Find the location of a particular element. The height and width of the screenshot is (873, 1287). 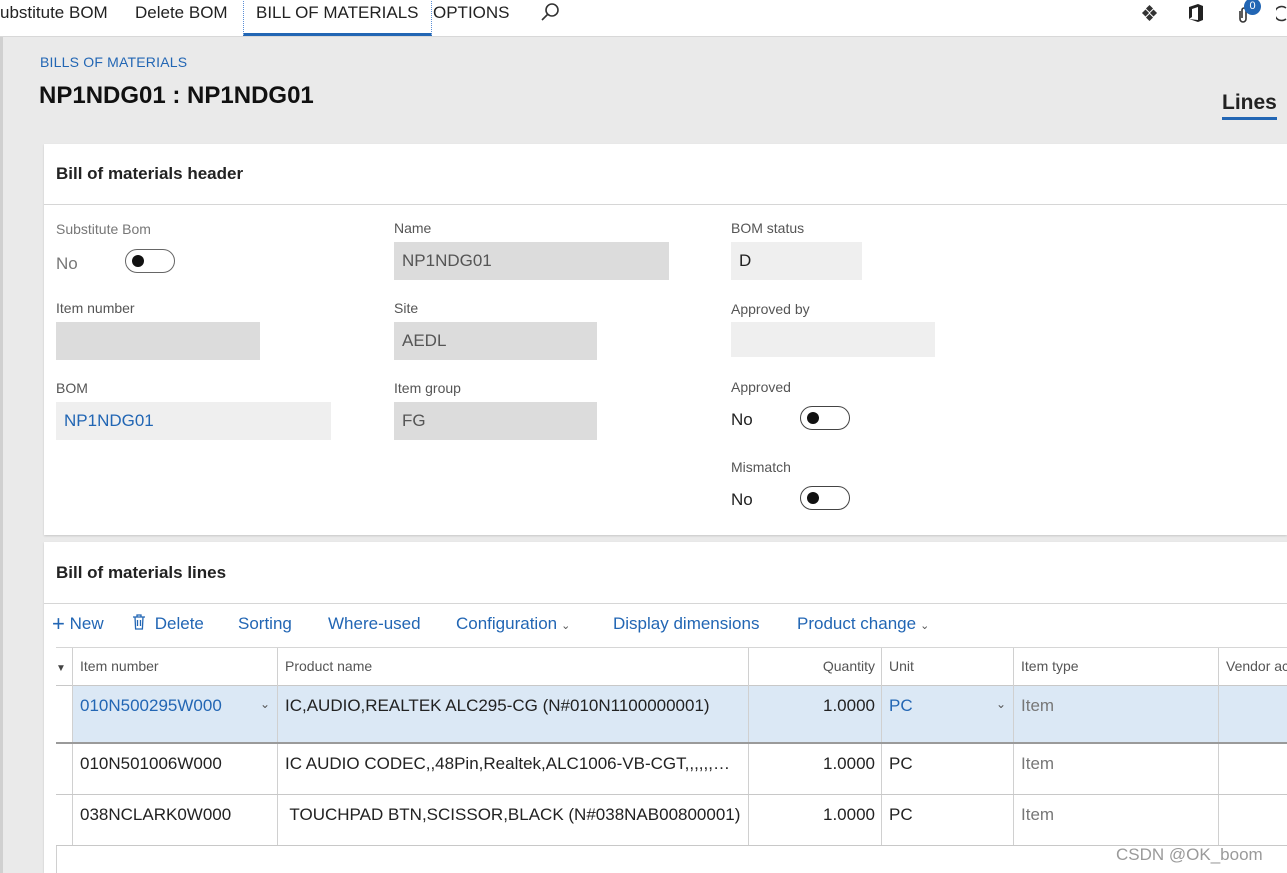

delete-label: Delete is located at coordinates (179, 623).